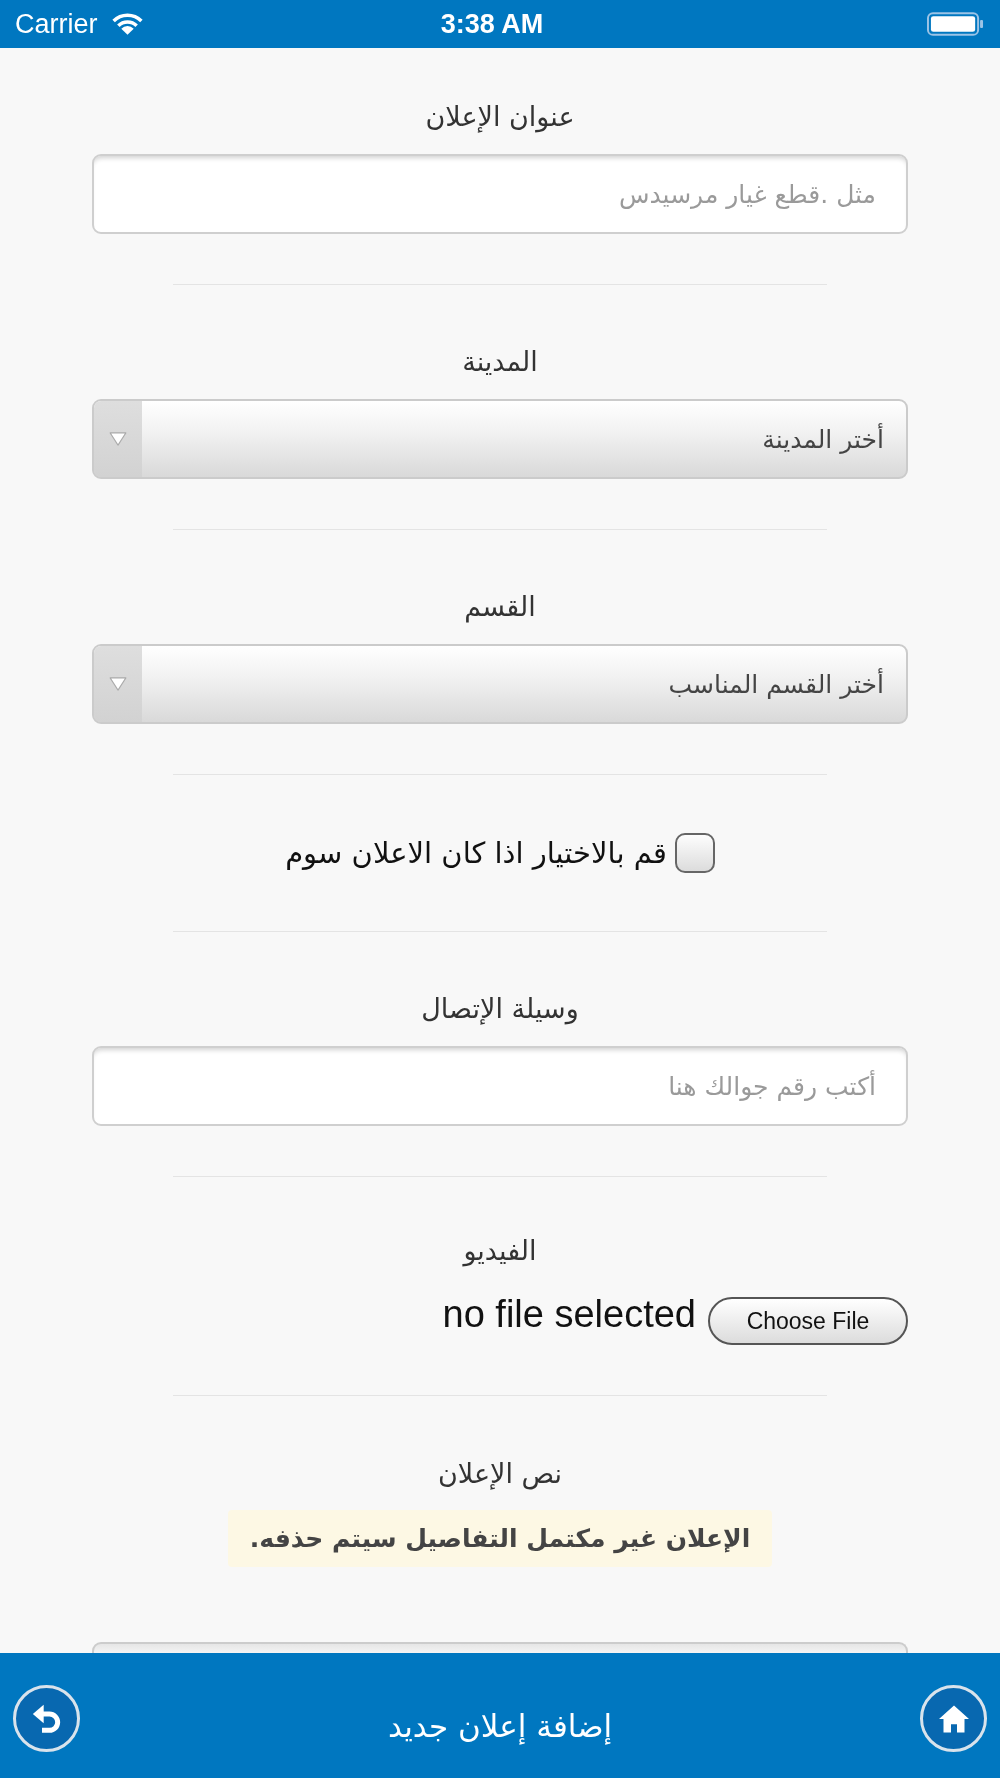  I want to click on field-label: المدينة, so click(500, 362).